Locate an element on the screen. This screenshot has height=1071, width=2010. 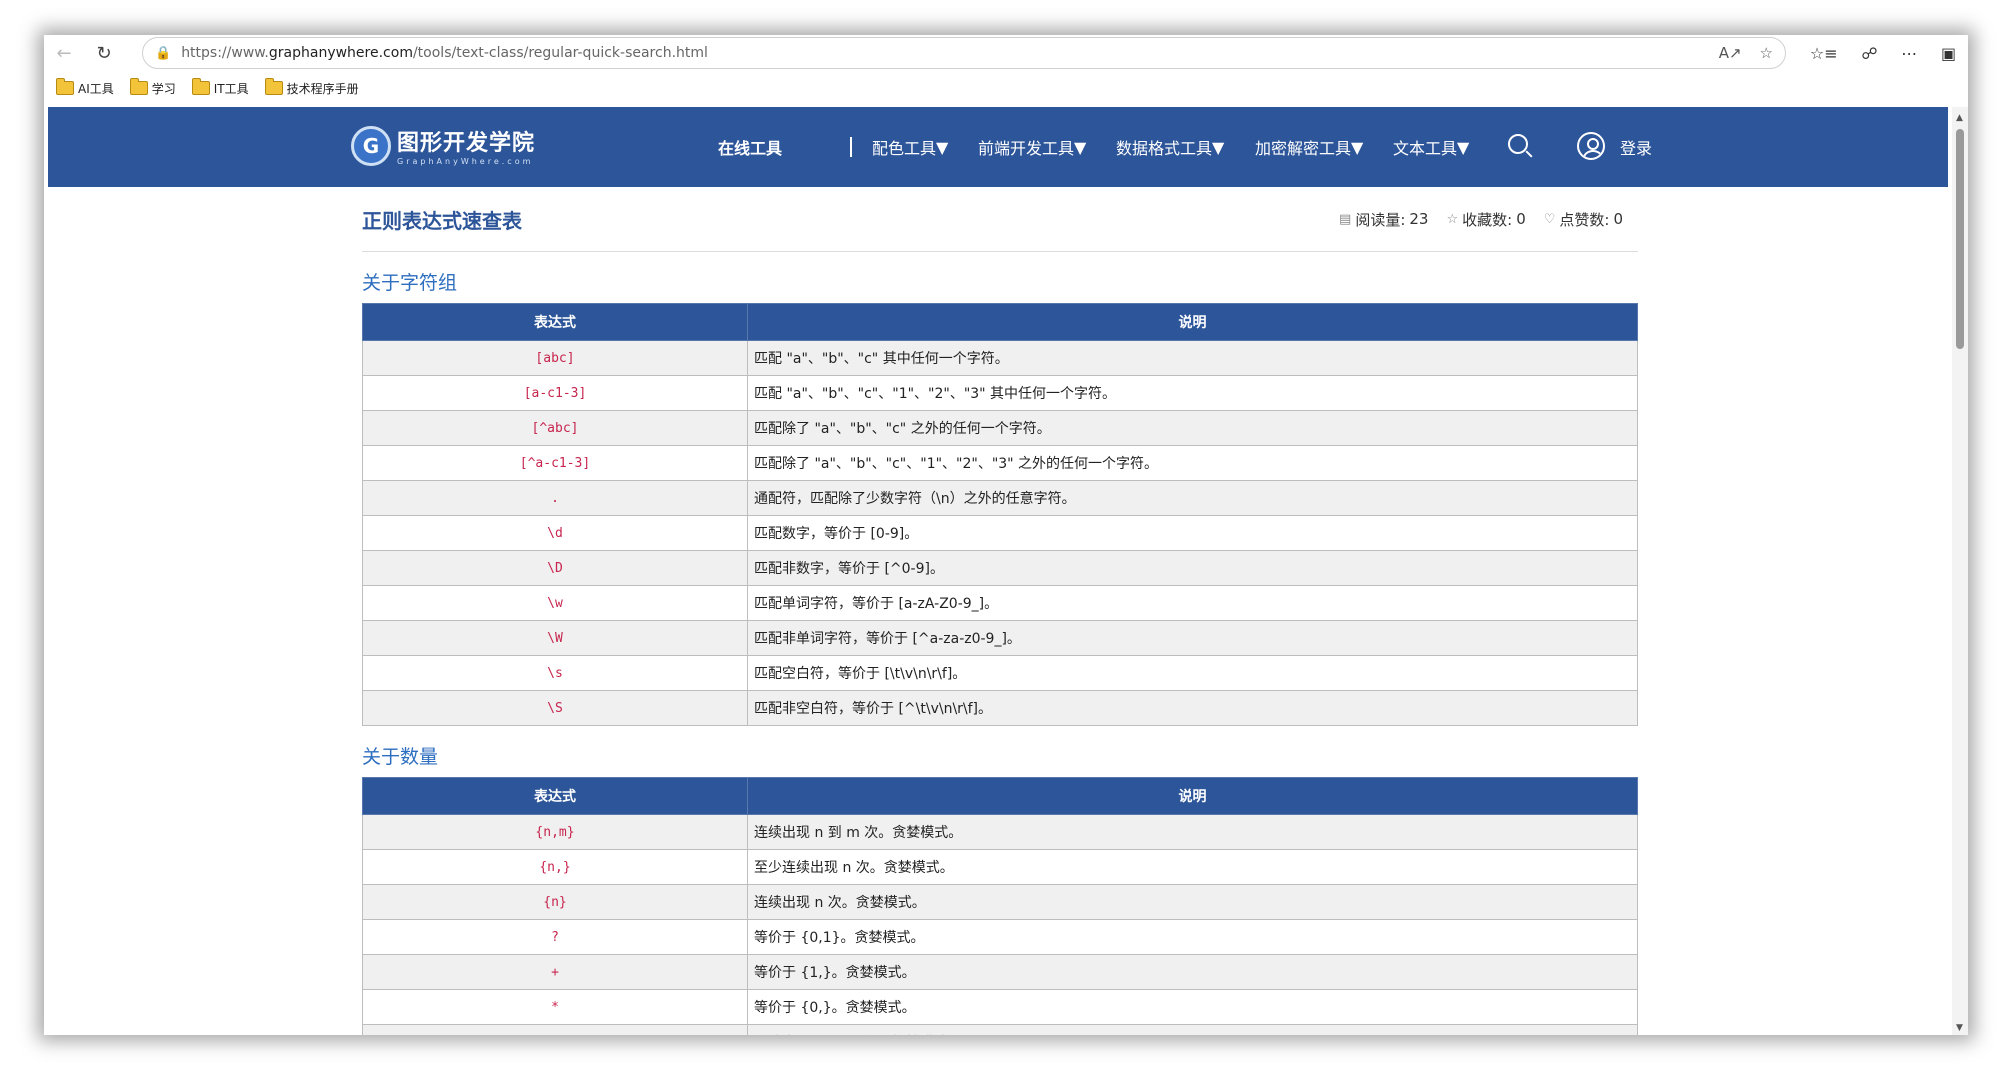
desc-cell: 至少连续出现 n 次。贪婪模式。 is located at coordinates (1192, 867).